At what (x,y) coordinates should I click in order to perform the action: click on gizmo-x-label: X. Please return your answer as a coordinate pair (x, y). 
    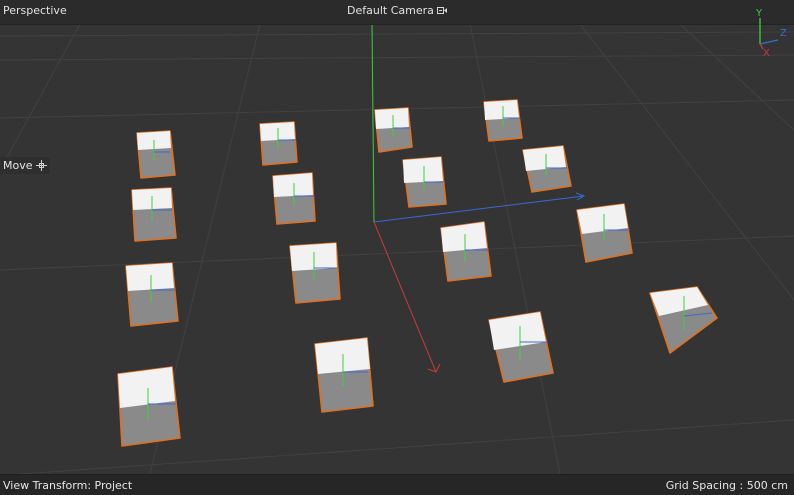
    Looking at the image, I should click on (766, 52).